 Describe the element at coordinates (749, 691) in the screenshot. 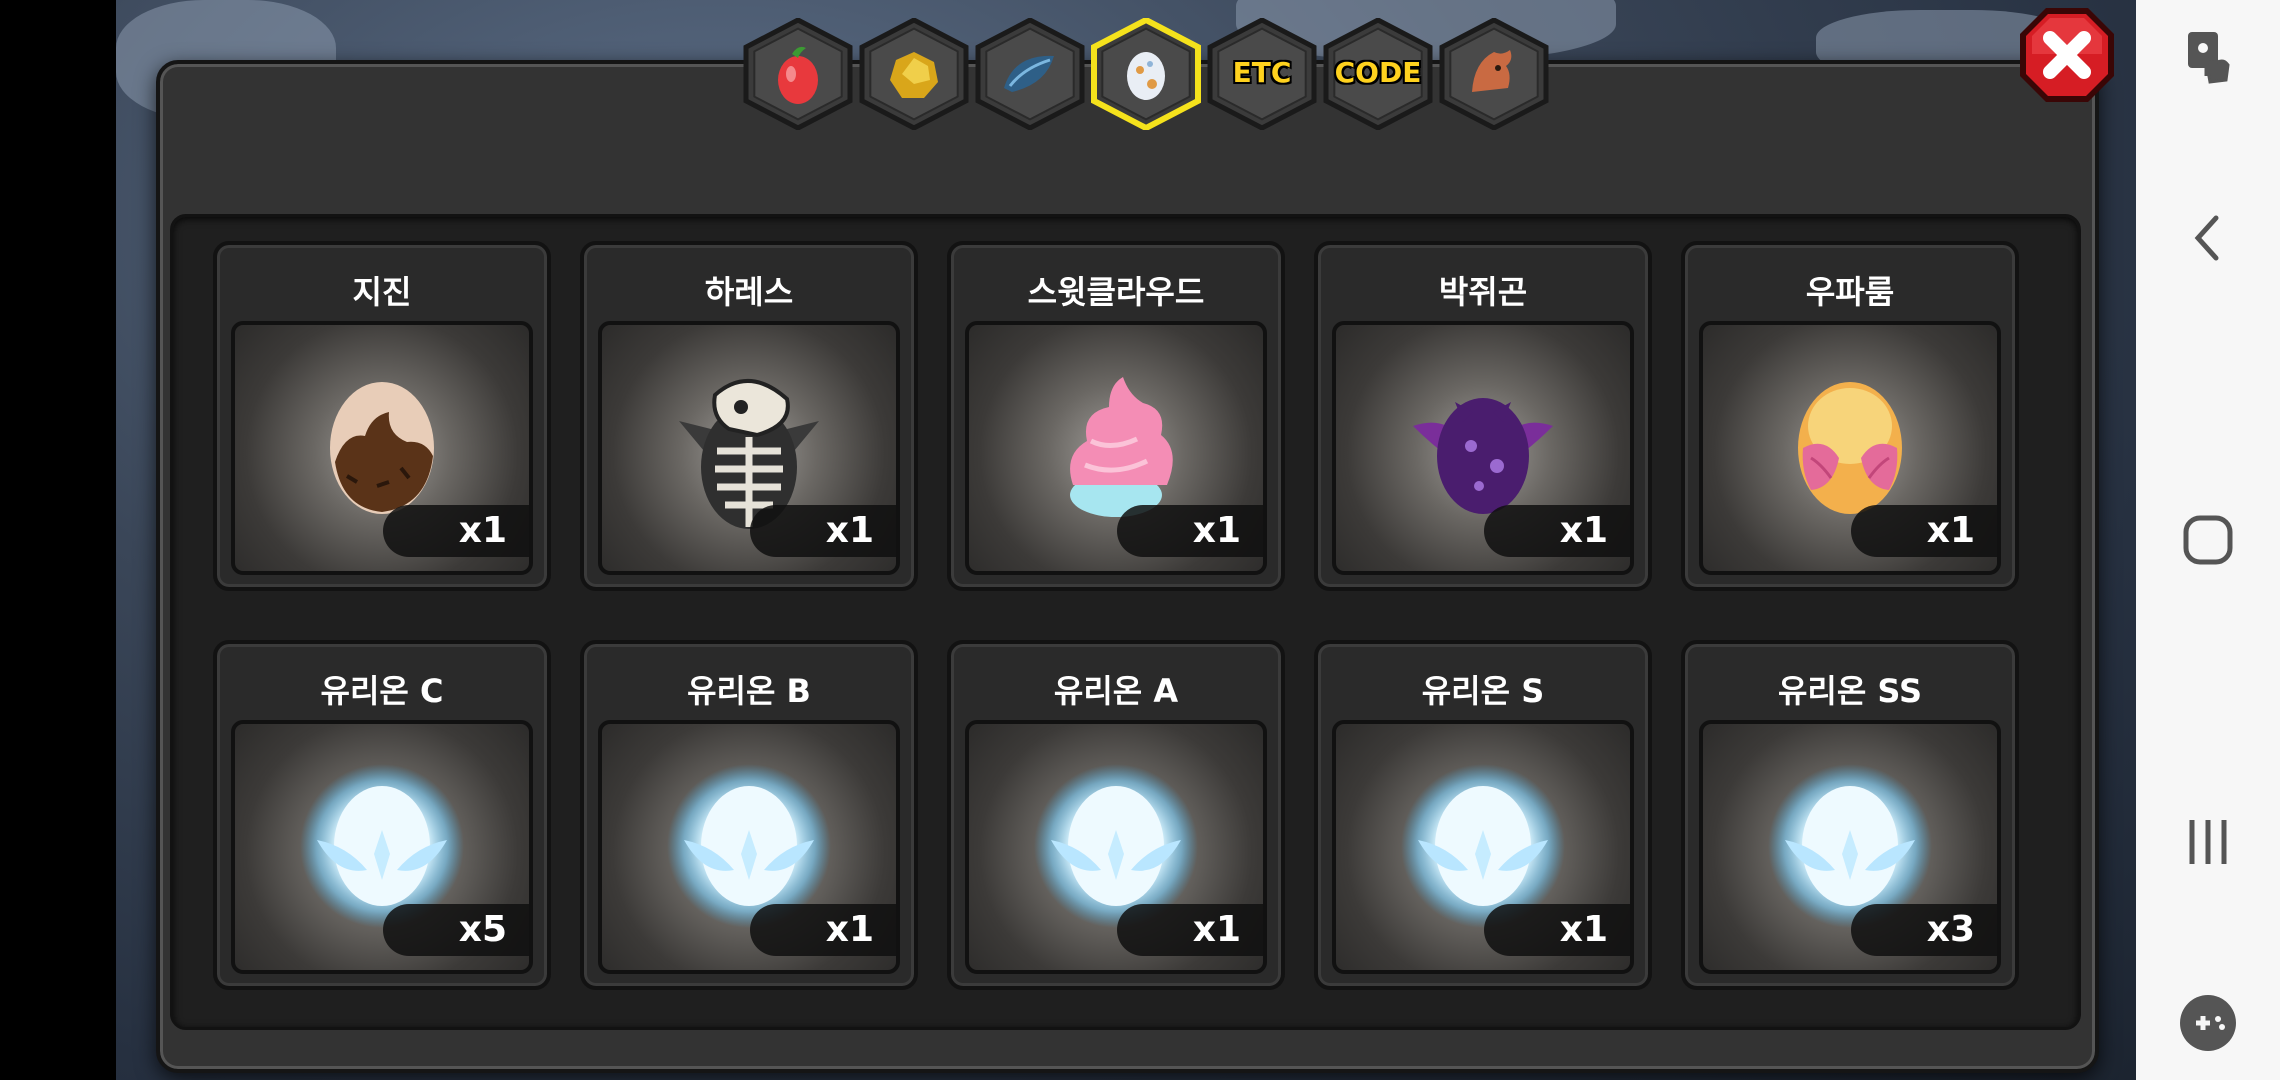

I see `egg-name: 유리온 B` at that location.